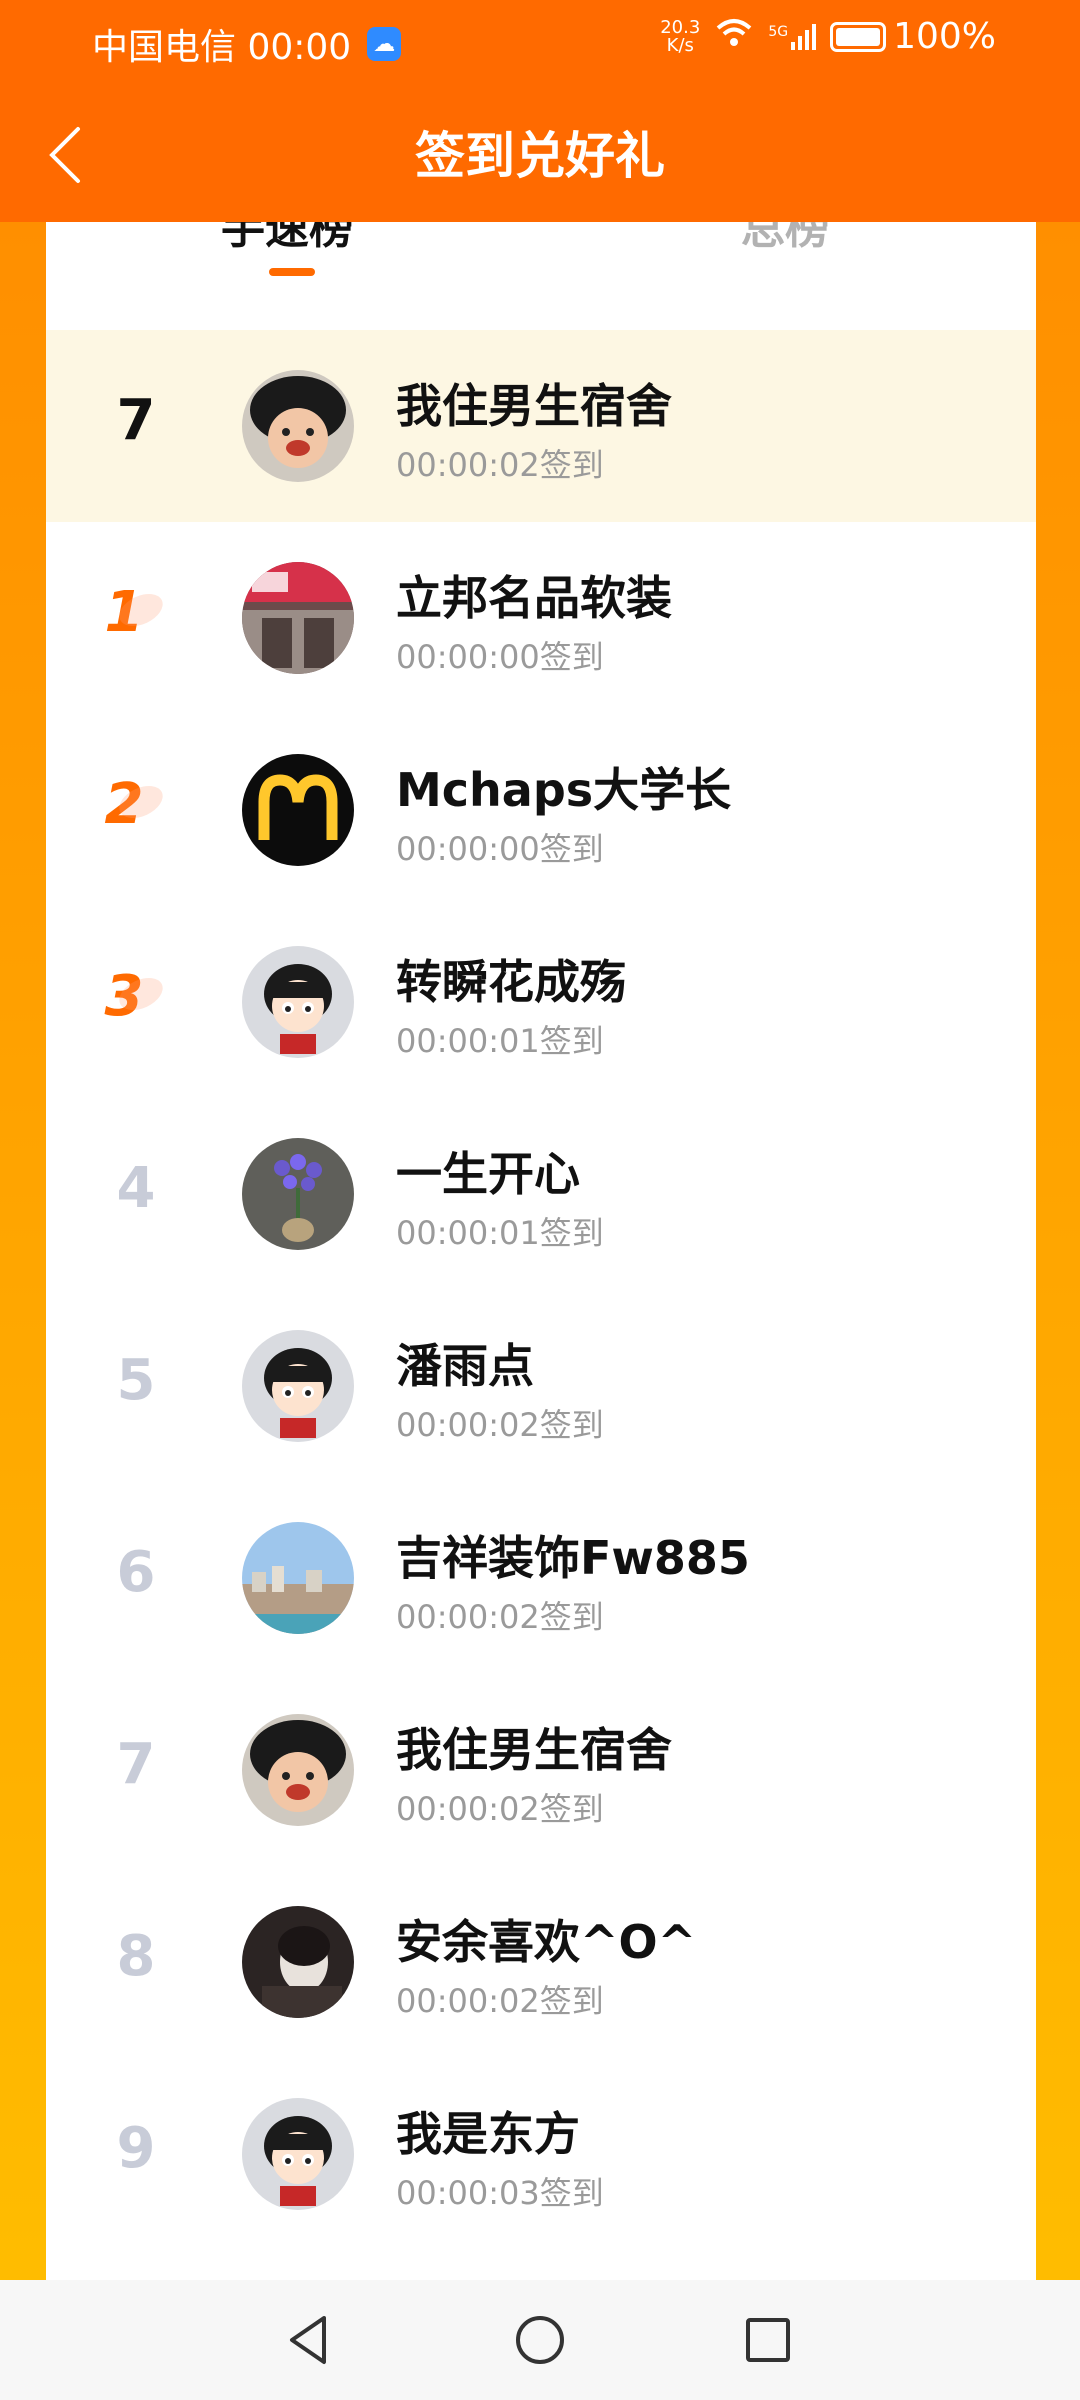 The width and height of the screenshot is (1080, 2400). I want to click on user-name: 安余喜欢^O^, so click(546, 1942).